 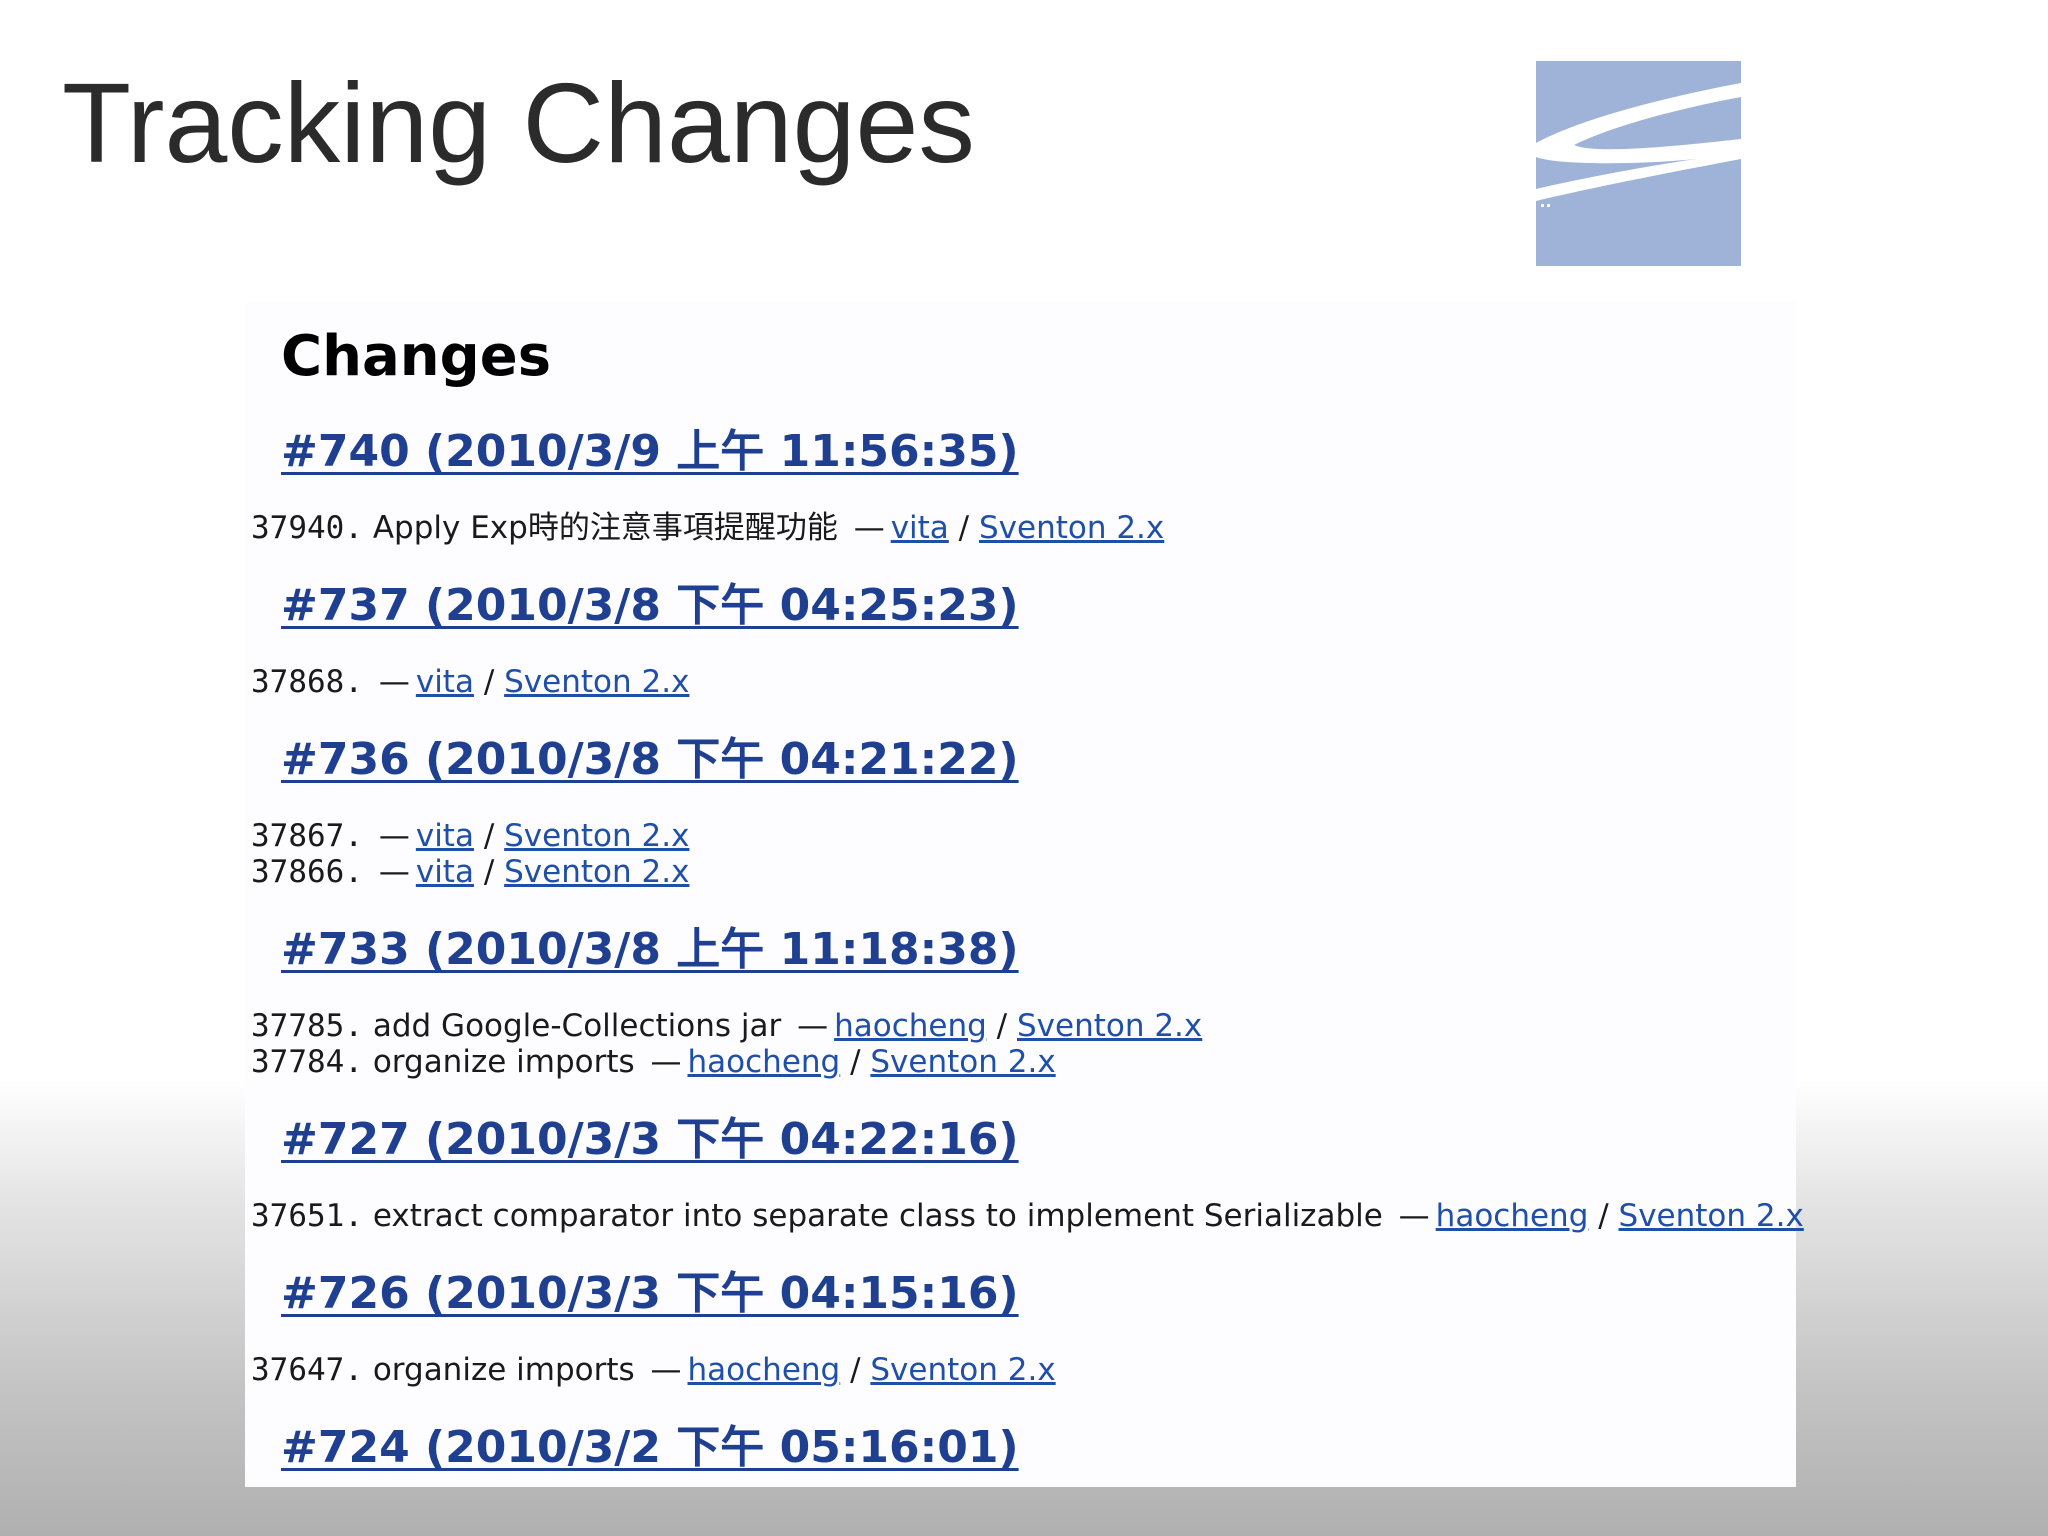 What do you see at coordinates (650, 760) in the screenshot?
I see `build-link-736: #736 (2010/3/8 下午 04:21:22)` at bounding box center [650, 760].